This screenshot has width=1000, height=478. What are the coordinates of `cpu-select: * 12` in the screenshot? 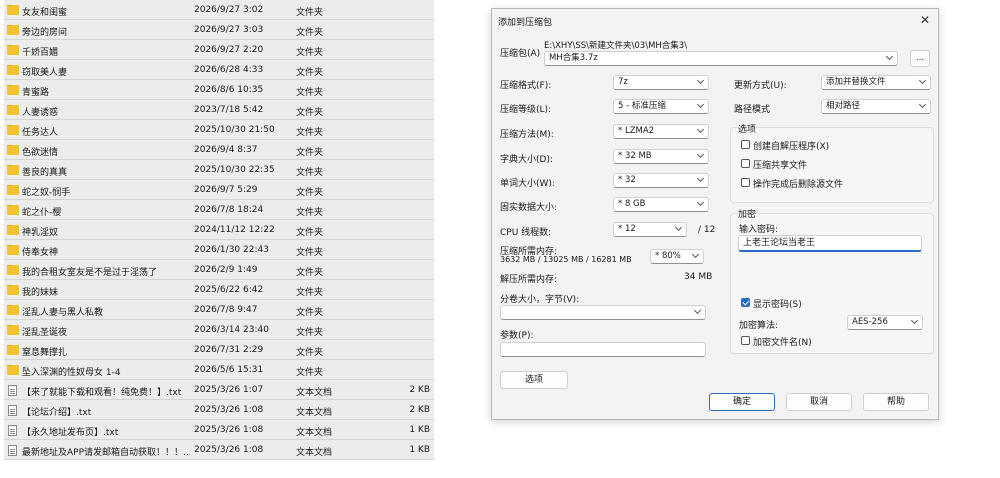 It's located at (650, 229).